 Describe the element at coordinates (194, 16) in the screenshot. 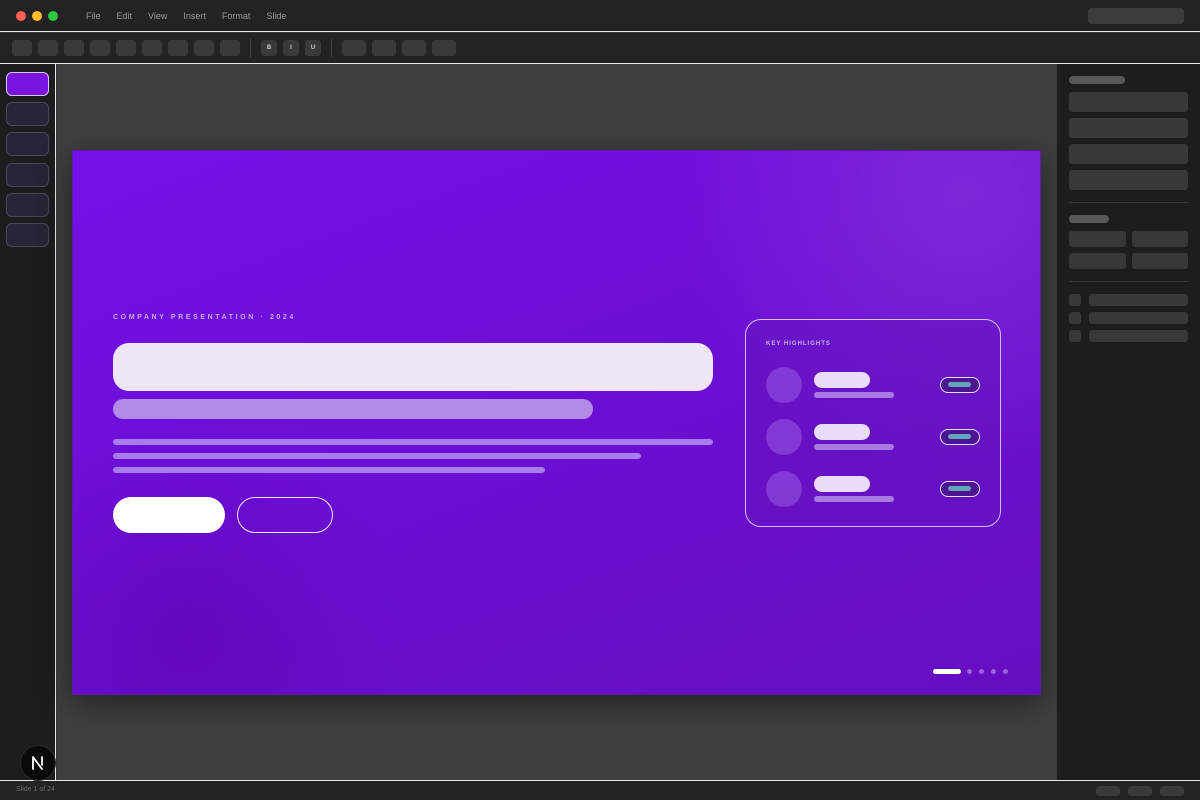

I see `menu-insert: Insert` at that location.